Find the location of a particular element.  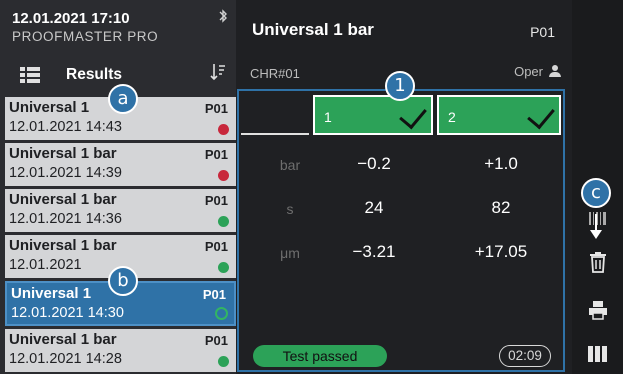

callout-1: 1 is located at coordinates (400, 86).